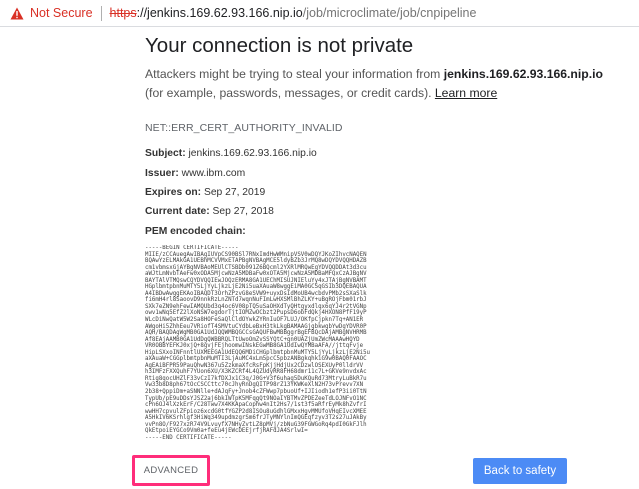 The height and width of the screenshot is (489, 639). I want to click on issuer-label: Issuer:, so click(162, 173).